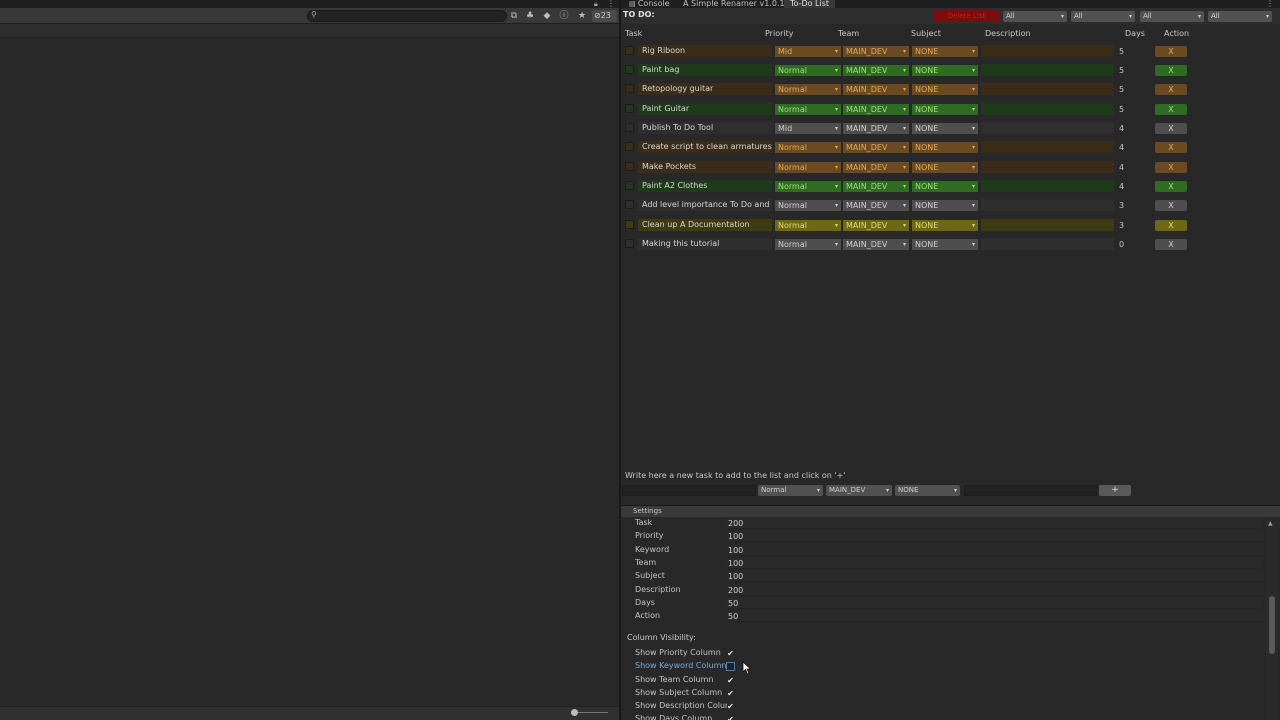 Image resolution: width=1280 pixels, height=720 pixels. What do you see at coordinates (810, 4) in the screenshot?
I see `tab-todo-list: To-Do List` at bounding box center [810, 4].